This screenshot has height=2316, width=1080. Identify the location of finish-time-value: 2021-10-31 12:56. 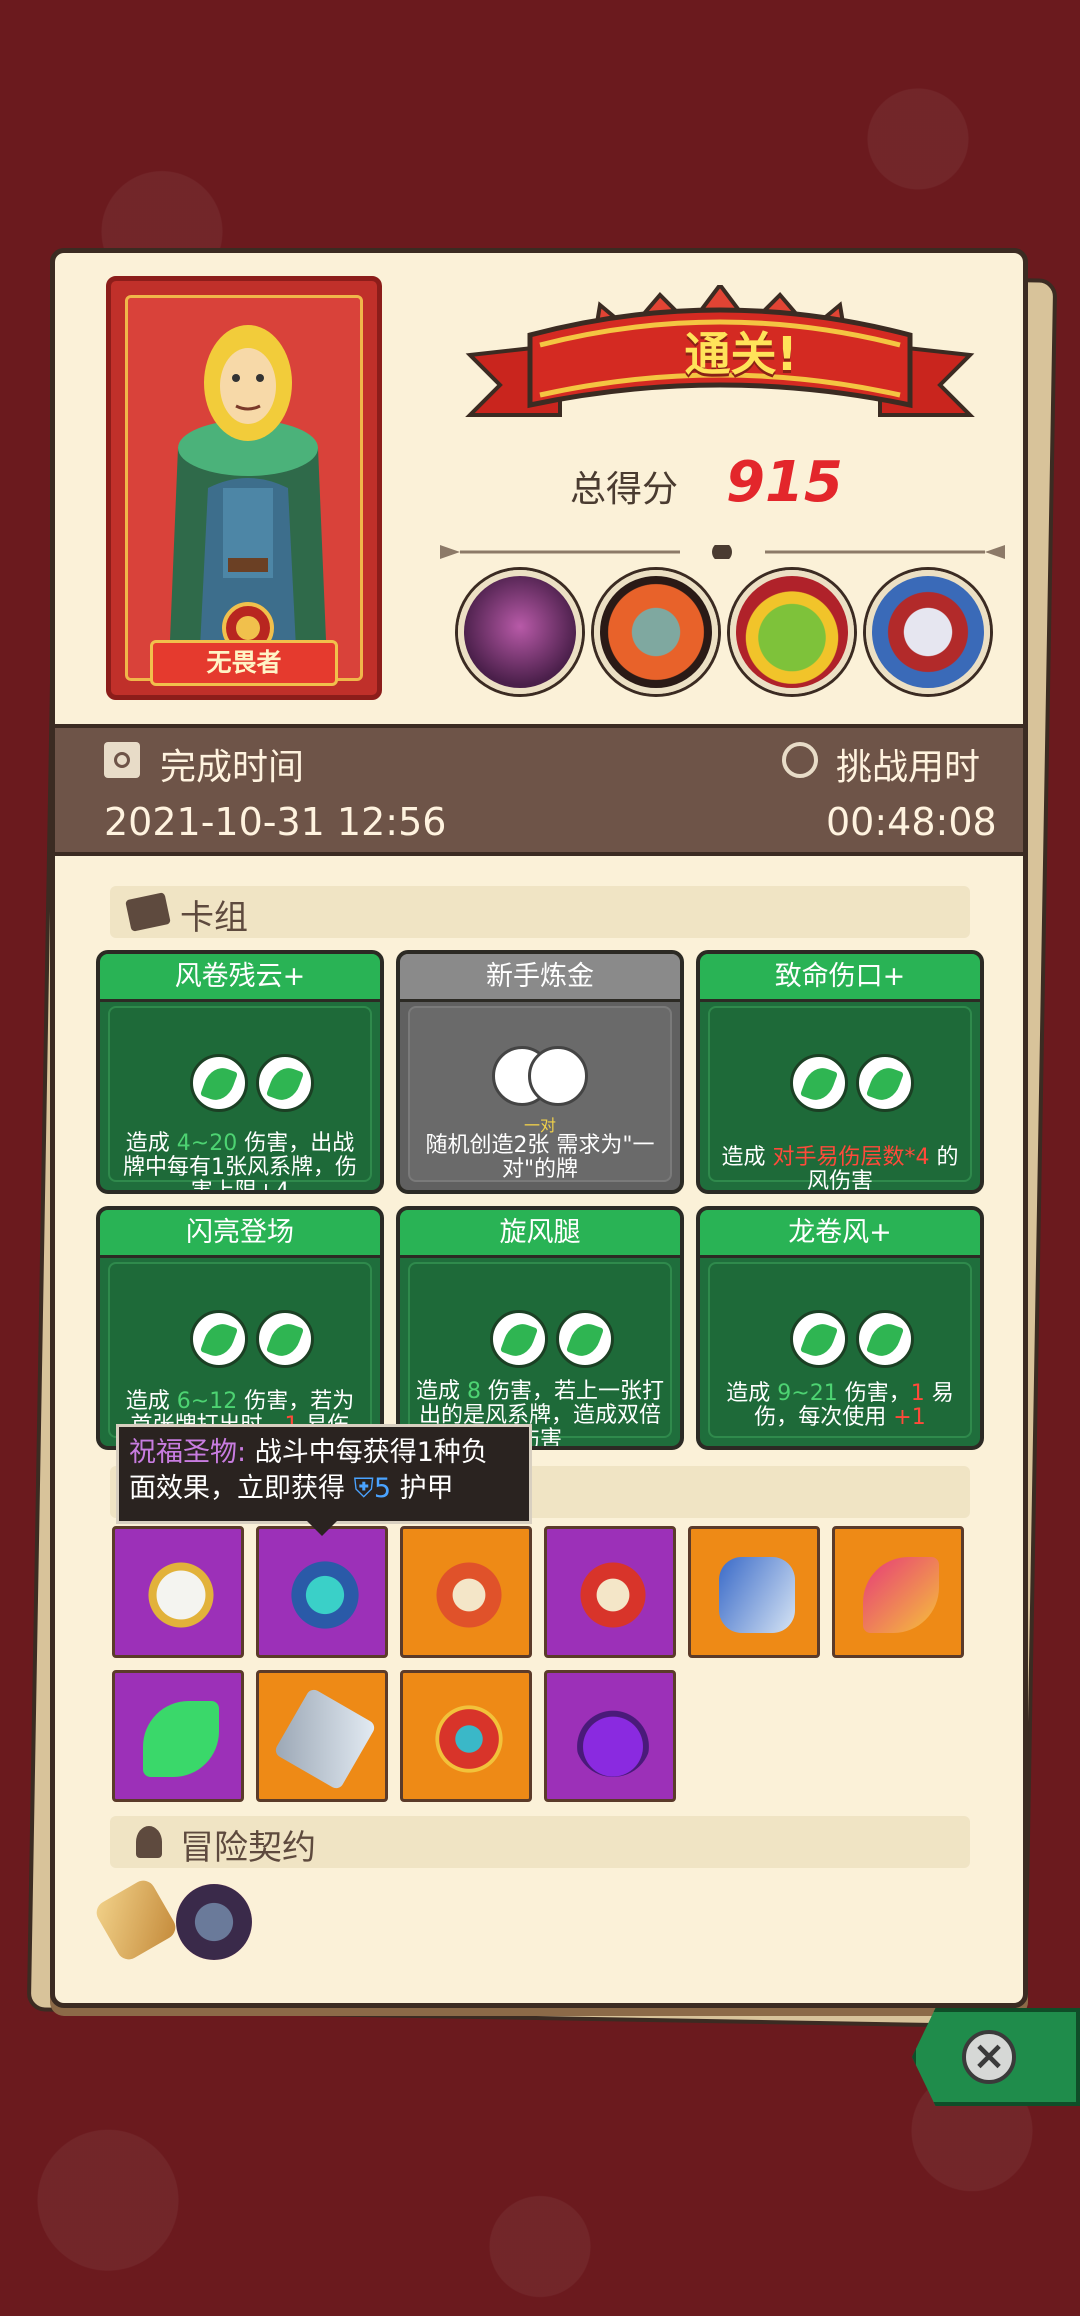
(275, 822).